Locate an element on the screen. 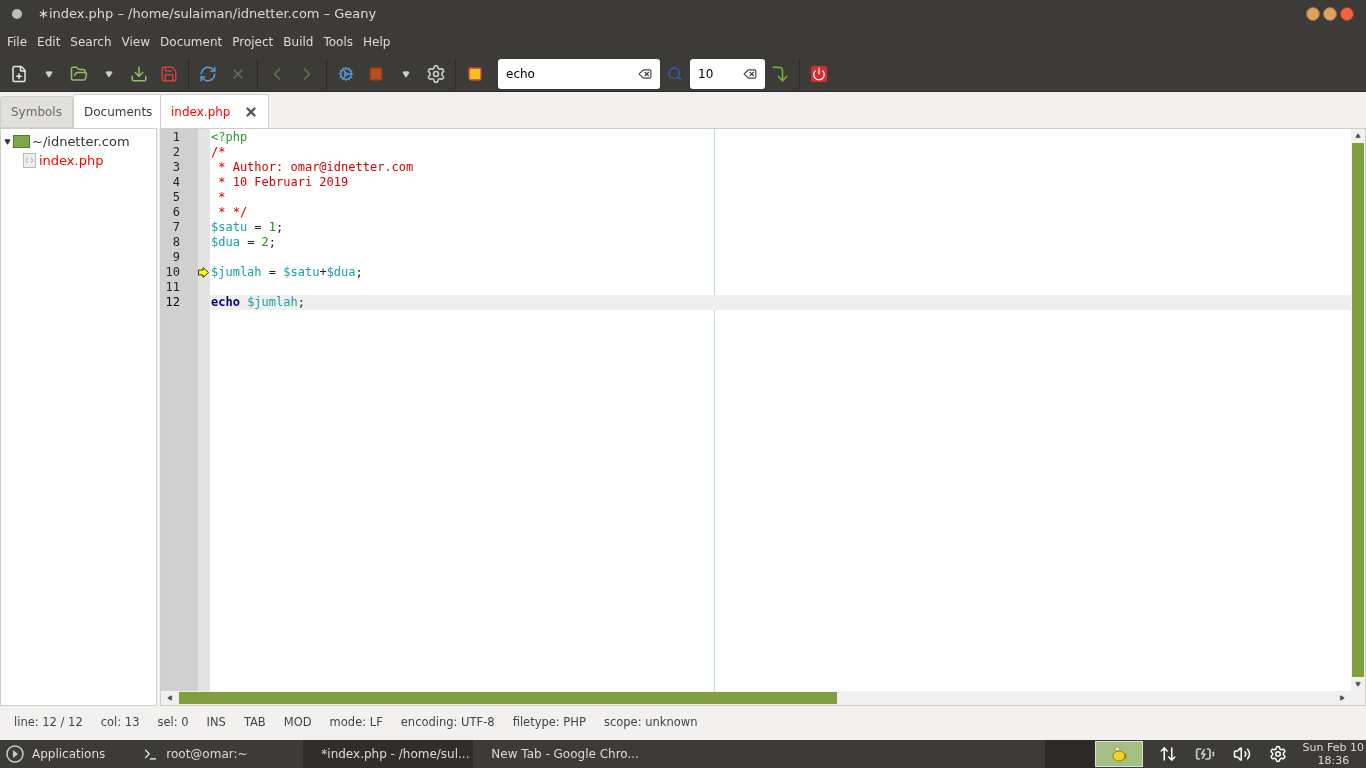 This screenshot has width=1366, height=768. download-icon is located at coordinates (139, 73).